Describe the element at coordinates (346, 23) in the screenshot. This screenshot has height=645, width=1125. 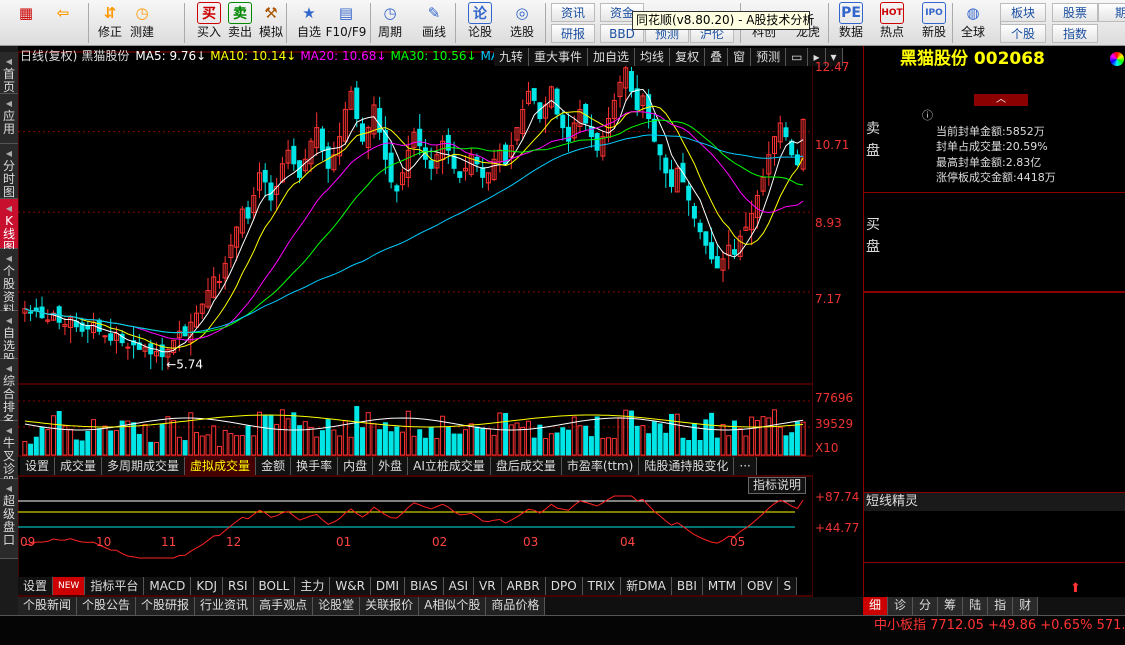
I see `toolbar-f10-button: ▤ F10/F9` at that location.